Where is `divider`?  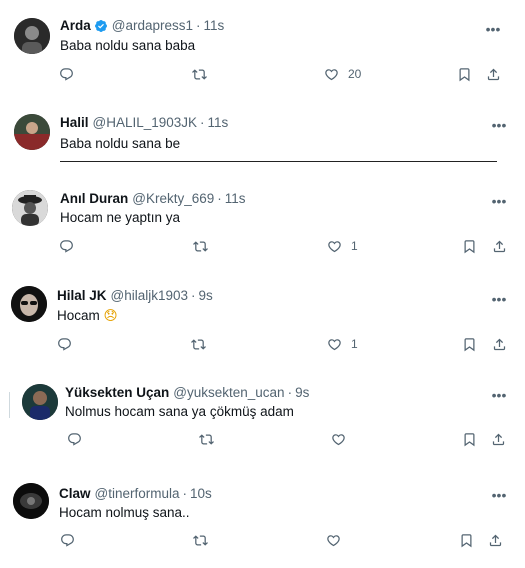
divider is located at coordinates (278, 161).